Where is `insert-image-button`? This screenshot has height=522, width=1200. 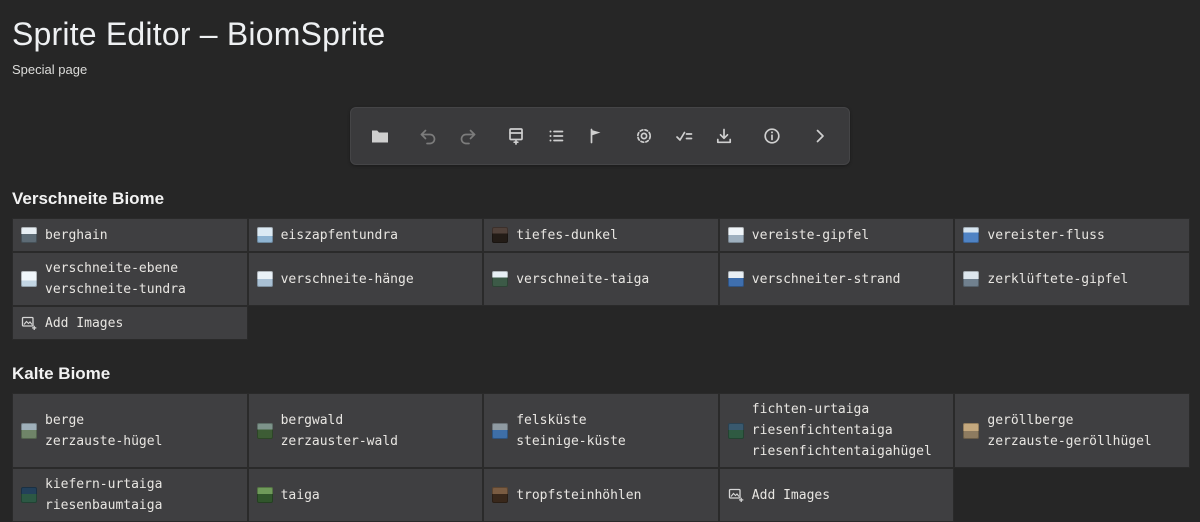 insert-image-button is located at coordinates (516, 136).